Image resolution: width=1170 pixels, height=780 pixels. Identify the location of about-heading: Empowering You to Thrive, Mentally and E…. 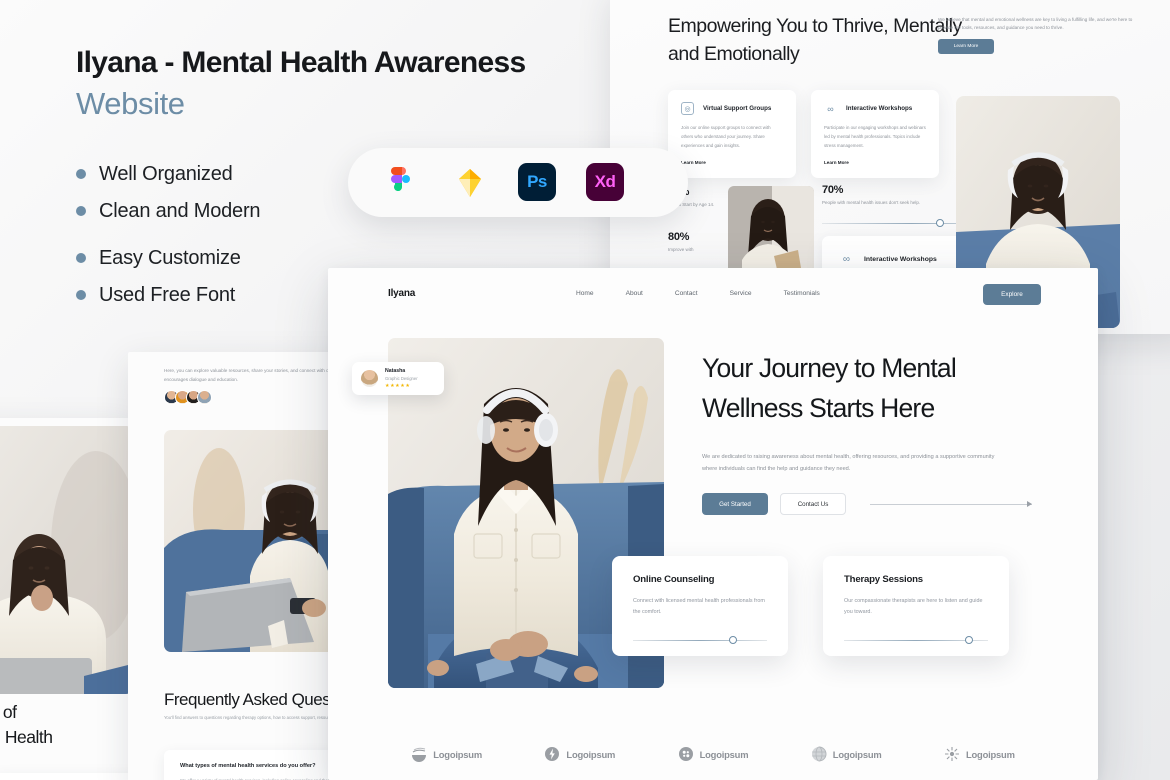
(815, 40).